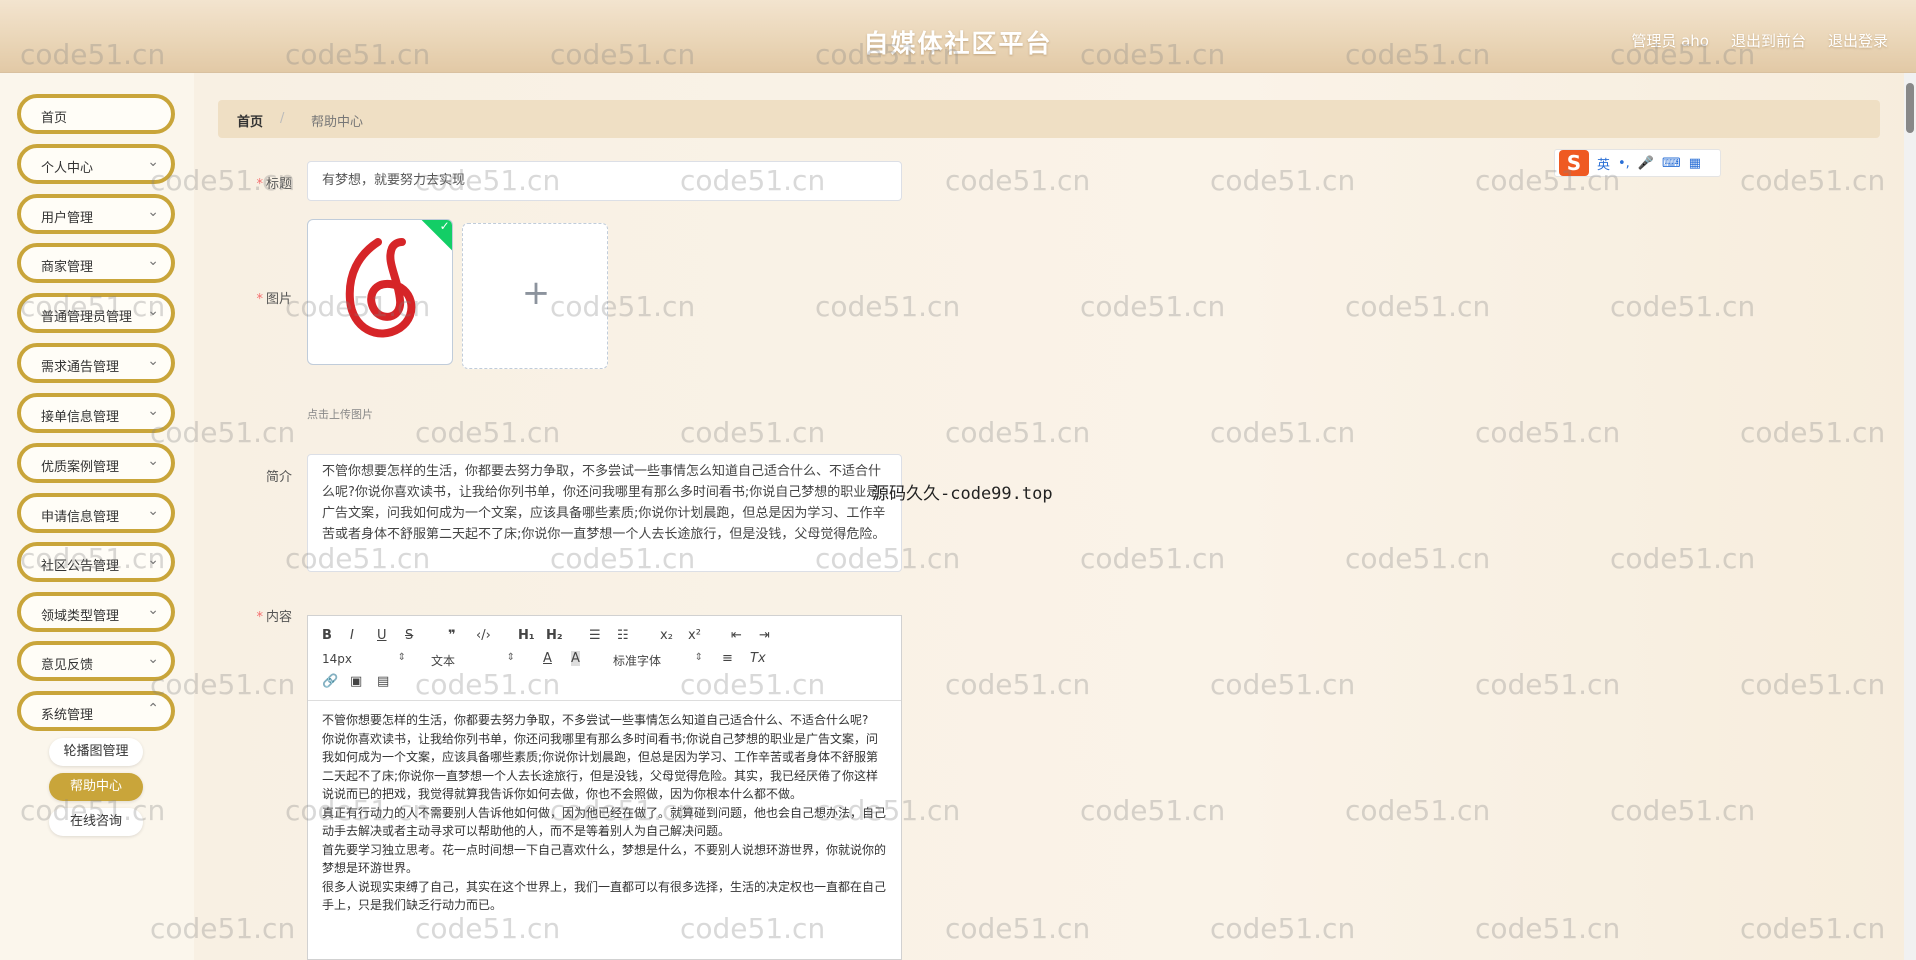 The height and width of the screenshot is (960, 1916). Describe the element at coordinates (250, 120) in the screenshot. I see `breadcrumb-home: 首页` at that location.